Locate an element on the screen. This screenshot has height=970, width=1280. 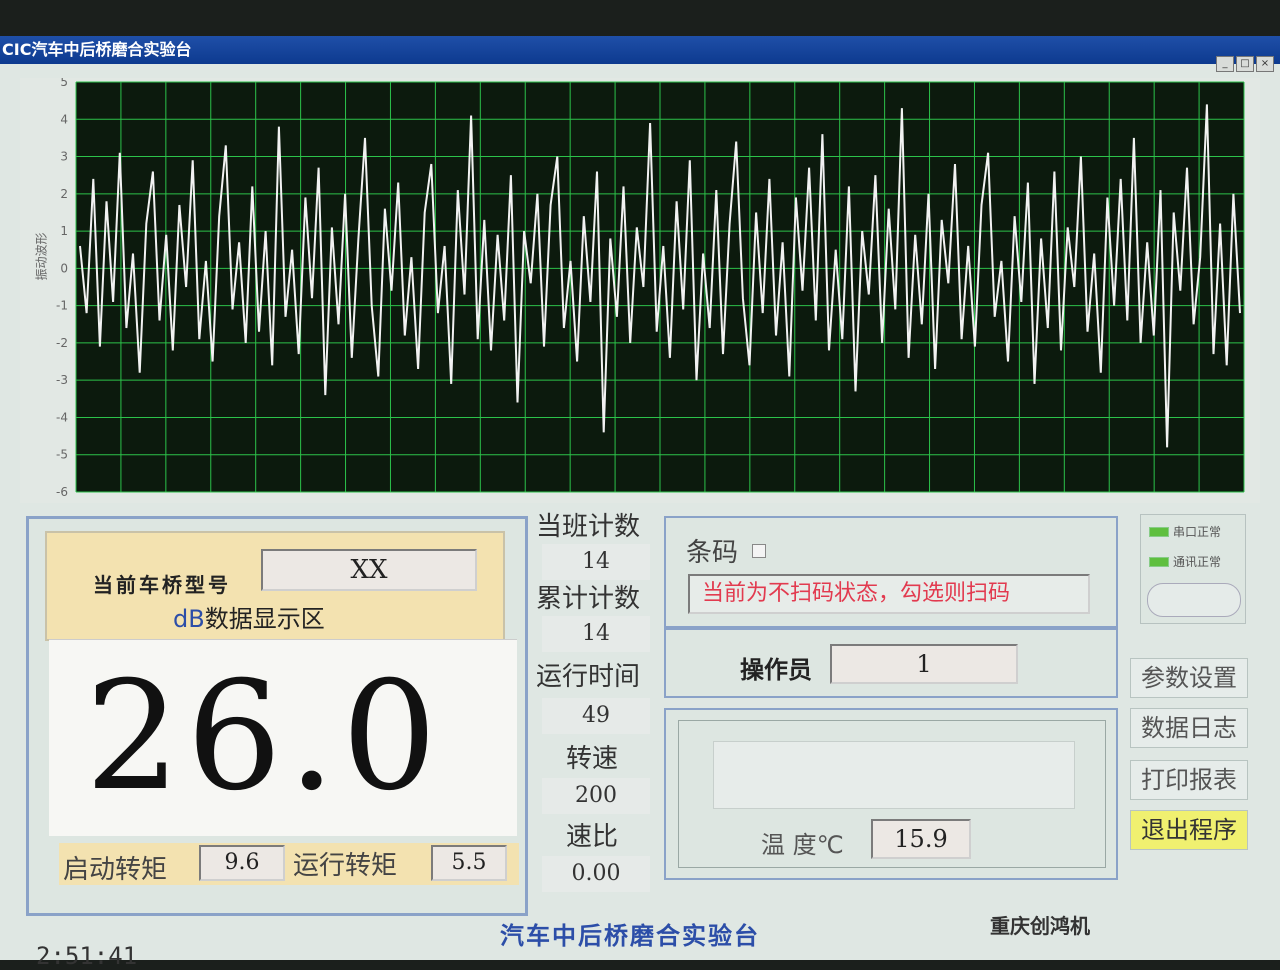
status-box: 串口正常 通讯正常 is located at coordinates (1193, 569).